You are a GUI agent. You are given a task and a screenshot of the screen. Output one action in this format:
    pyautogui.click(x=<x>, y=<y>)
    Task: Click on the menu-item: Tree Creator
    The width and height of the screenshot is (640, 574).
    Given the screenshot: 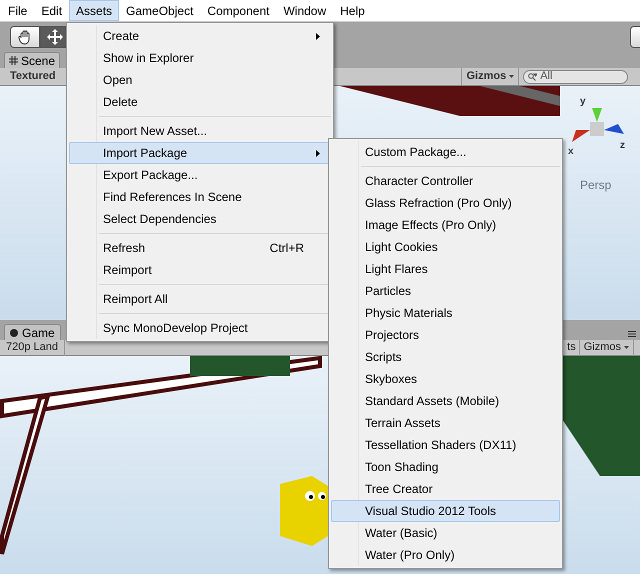 What is the action you would take?
    pyautogui.click(x=445, y=489)
    